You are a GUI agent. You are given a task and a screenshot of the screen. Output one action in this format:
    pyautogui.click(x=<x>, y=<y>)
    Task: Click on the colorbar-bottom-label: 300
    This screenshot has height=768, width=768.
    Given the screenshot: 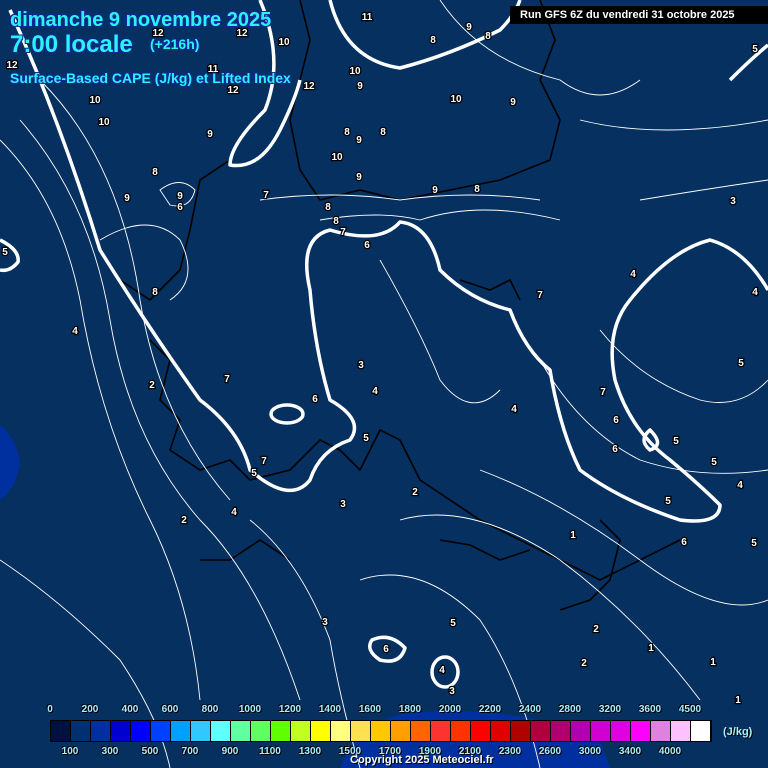 What is the action you would take?
    pyautogui.click(x=110, y=751)
    